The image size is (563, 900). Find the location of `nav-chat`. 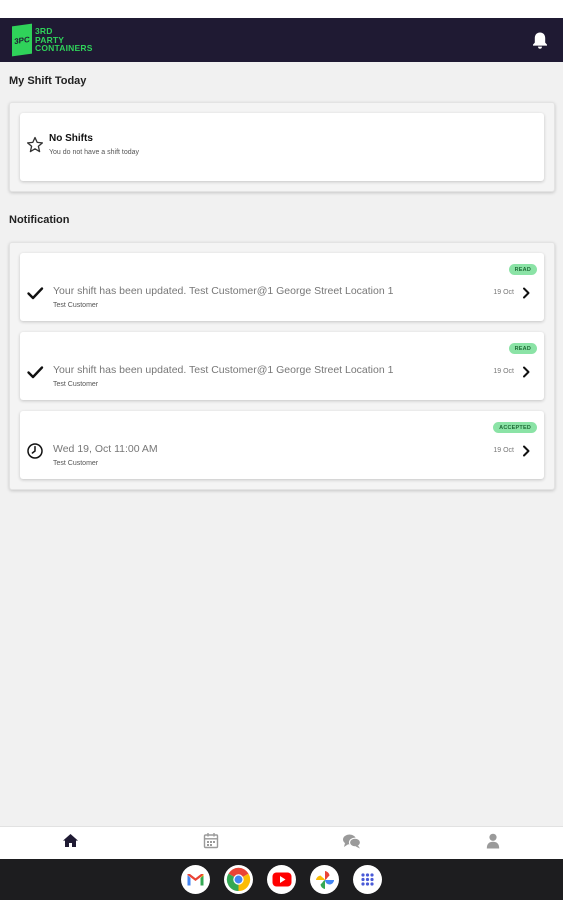

nav-chat is located at coordinates (352, 843).